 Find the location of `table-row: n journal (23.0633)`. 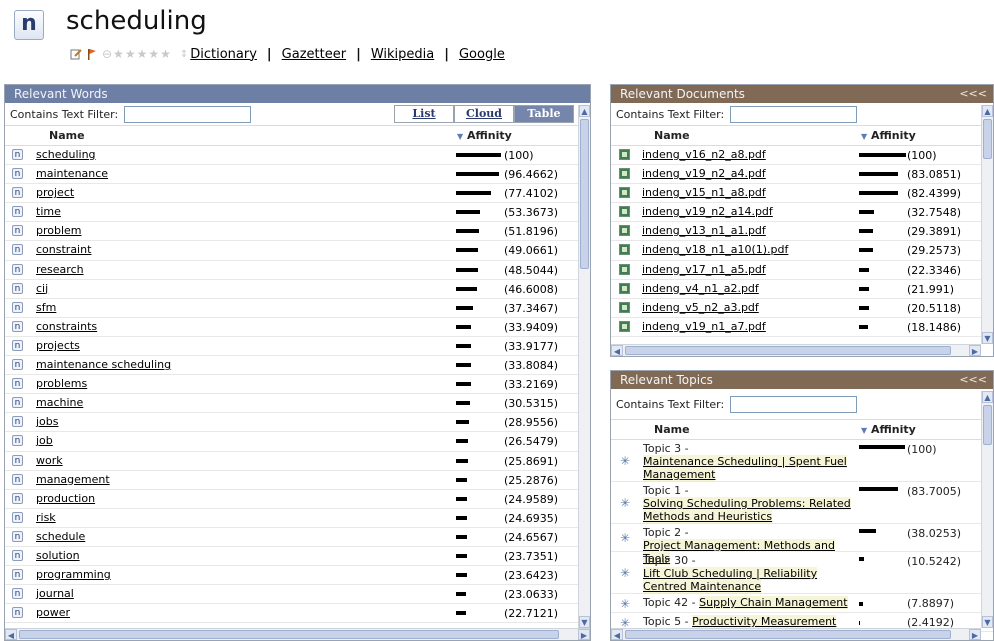

table-row: n journal (23.0633) is located at coordinates (297, 595).